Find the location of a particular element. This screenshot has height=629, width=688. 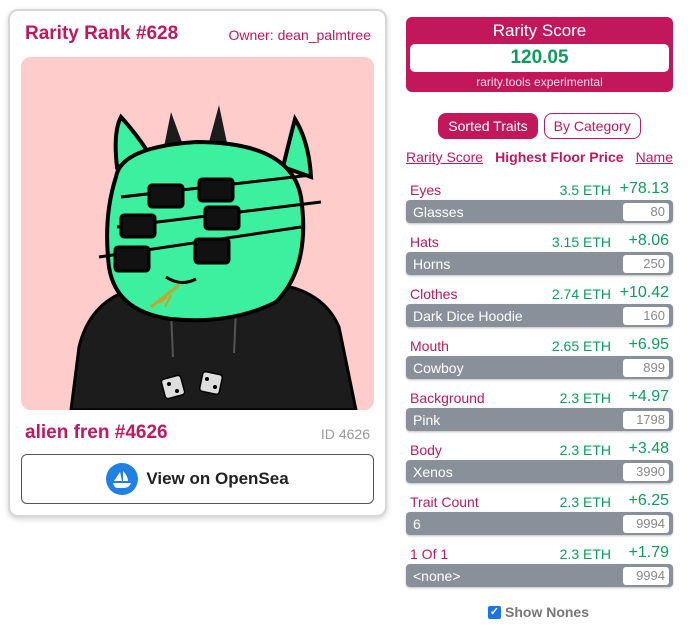

rarity-score-subtitle: rarity.tools experimental is located at coordinates (539, 82).